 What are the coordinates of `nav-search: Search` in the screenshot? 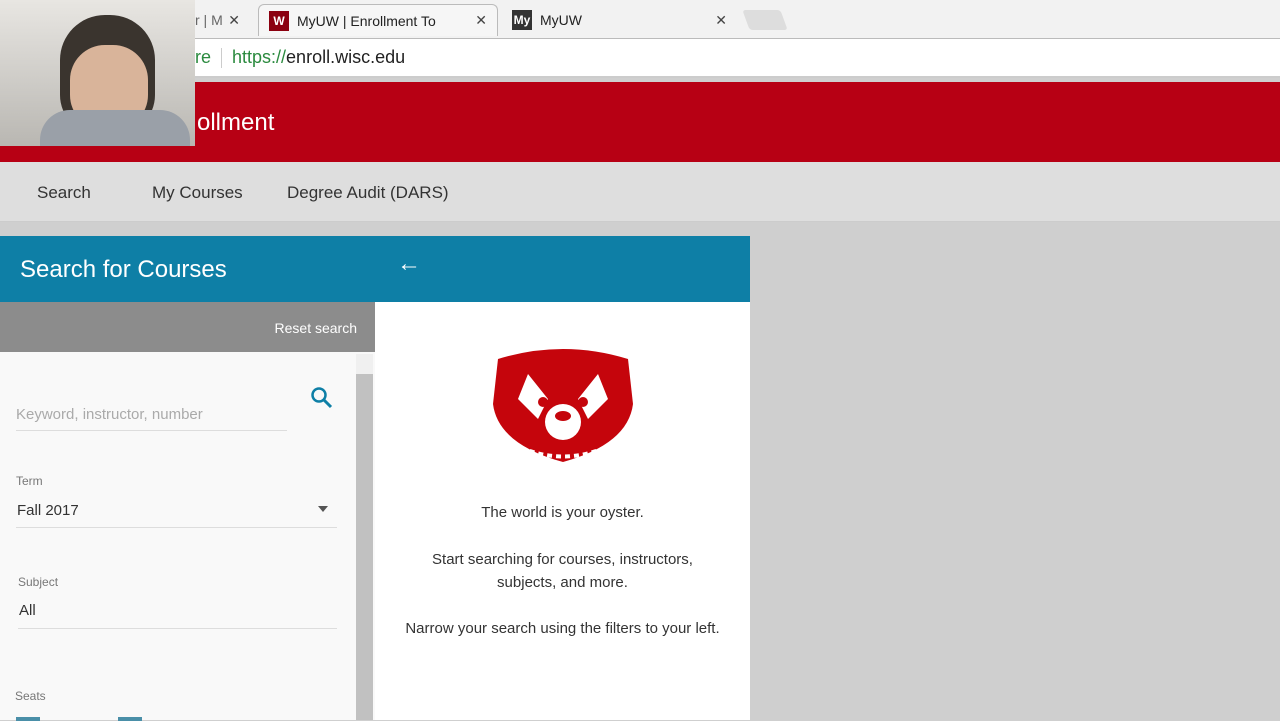 It's located at (64, 193).